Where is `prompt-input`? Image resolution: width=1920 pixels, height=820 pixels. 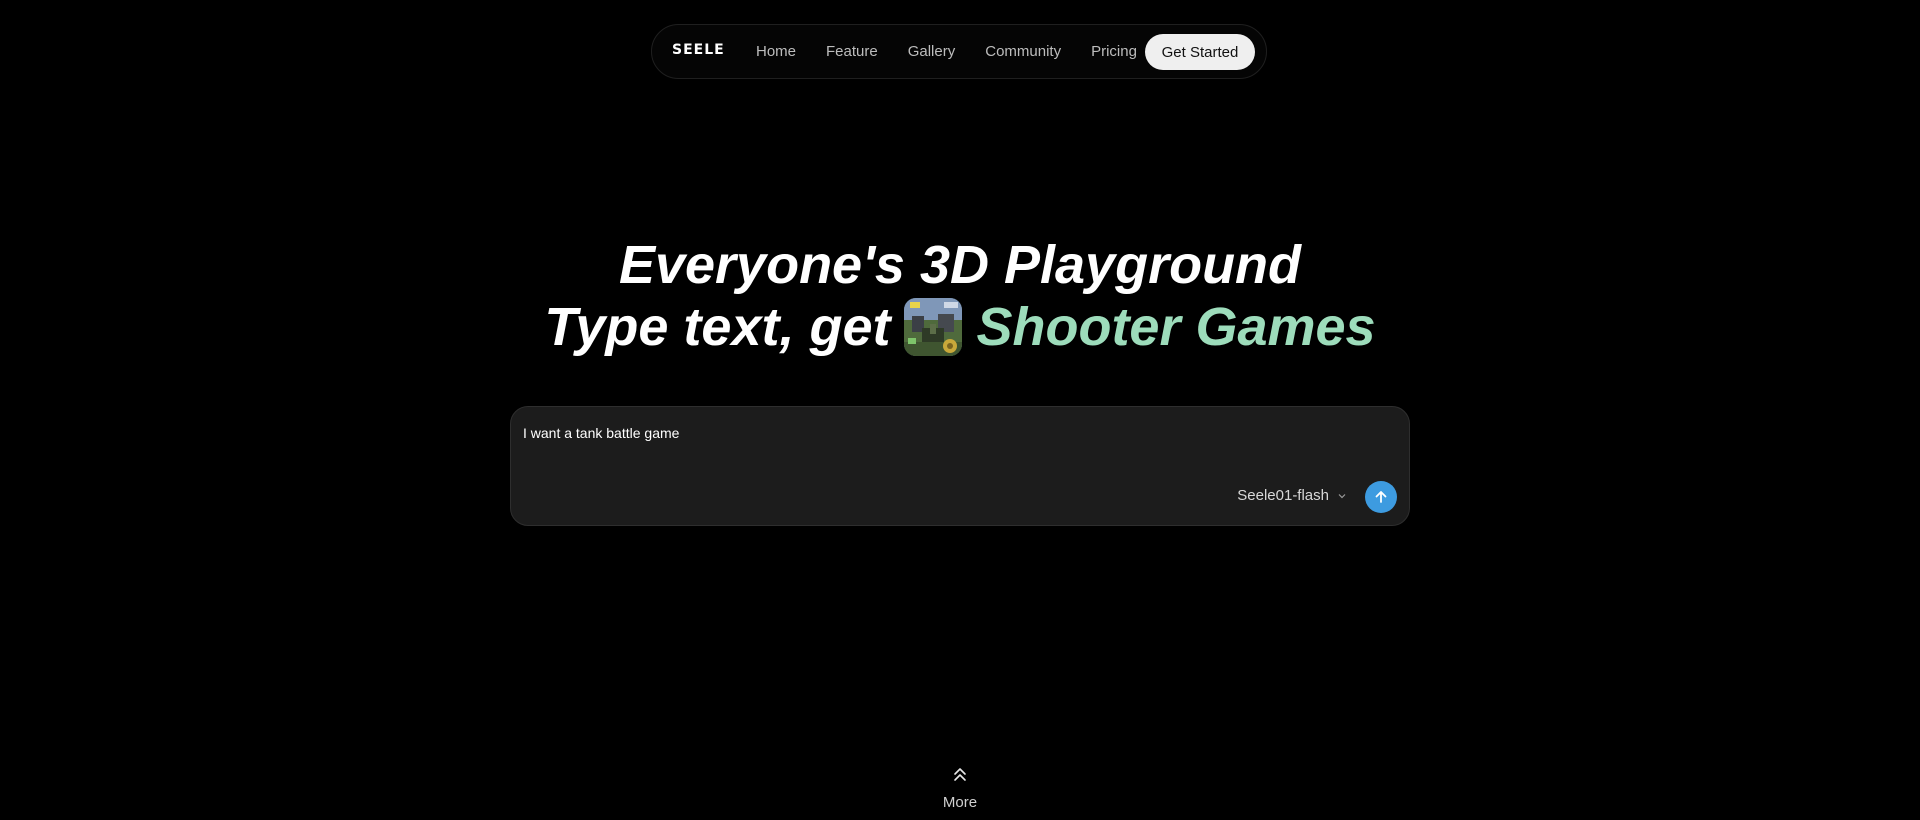
prompt-input is located at coordinates (953, 433).